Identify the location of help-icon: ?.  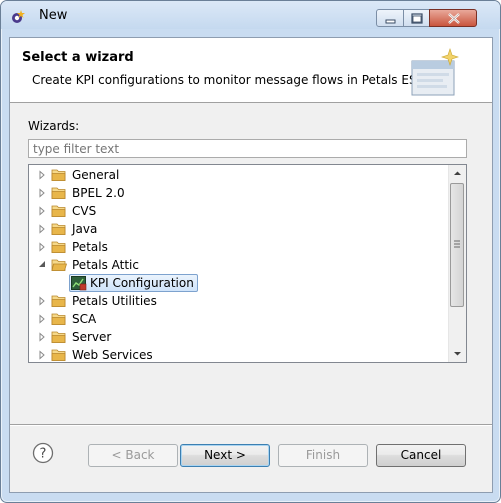
(43, 453).